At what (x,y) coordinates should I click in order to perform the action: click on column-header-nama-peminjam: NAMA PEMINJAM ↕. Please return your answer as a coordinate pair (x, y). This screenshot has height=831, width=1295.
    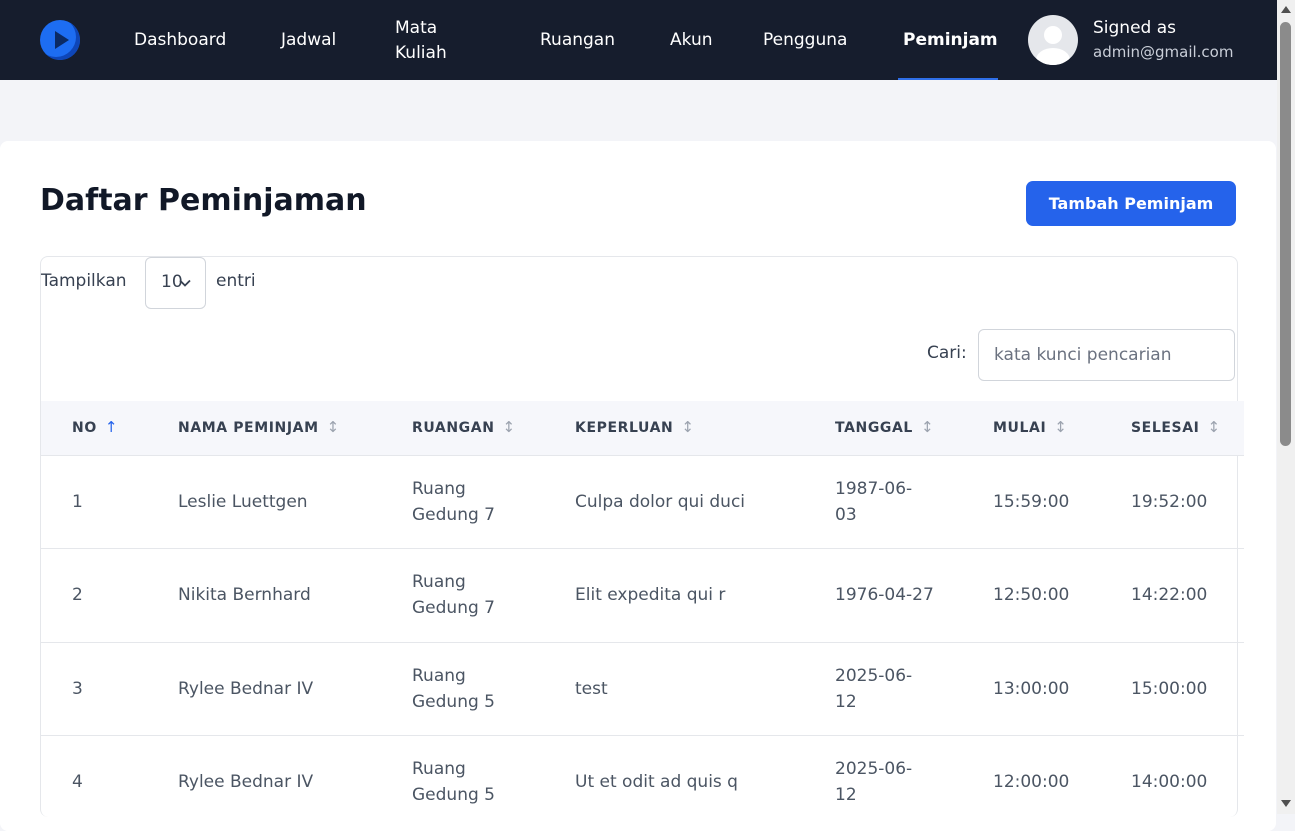
    Looking at the image, I should click on (259, 427).